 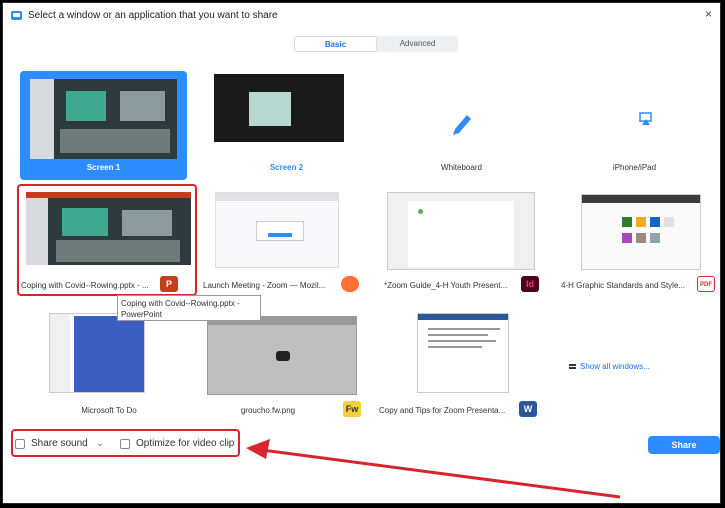 I want to click on screen-1-thumbnail, so click(x=103, y=119).